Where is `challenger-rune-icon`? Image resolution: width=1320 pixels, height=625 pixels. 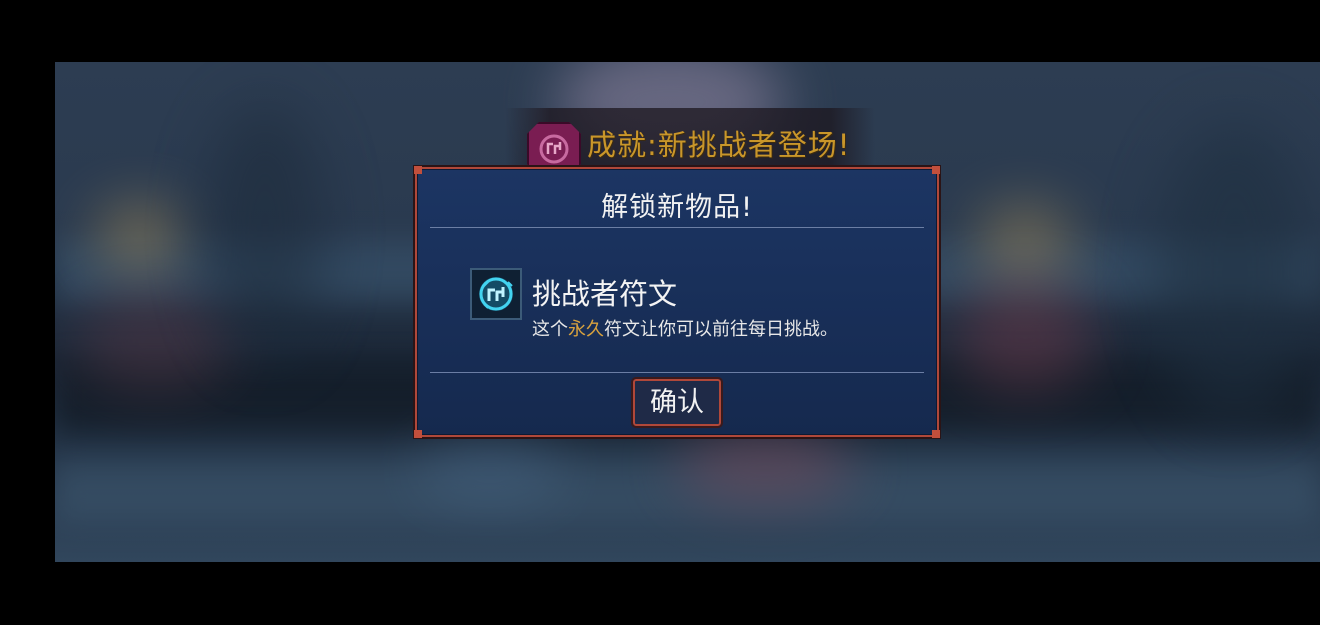 challenger-rune-icon is located at coordinates (496, 294).